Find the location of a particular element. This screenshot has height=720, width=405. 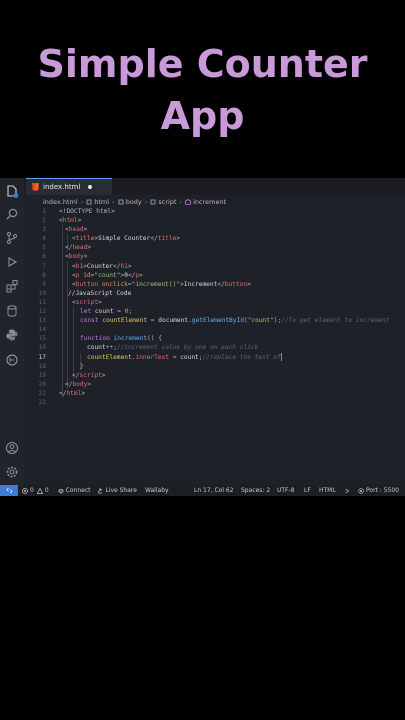

problems-indicator: 0 0 is located at coordinates (35, 490).